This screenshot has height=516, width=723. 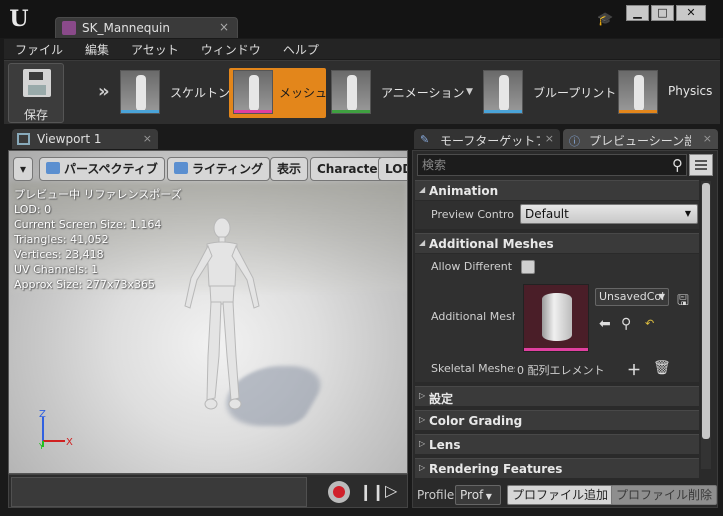 What do you see at coordinates (69, 139) in the screenshot?
I see `viewport-tab-label: Viewport 1` at bounding box center [69, 139].